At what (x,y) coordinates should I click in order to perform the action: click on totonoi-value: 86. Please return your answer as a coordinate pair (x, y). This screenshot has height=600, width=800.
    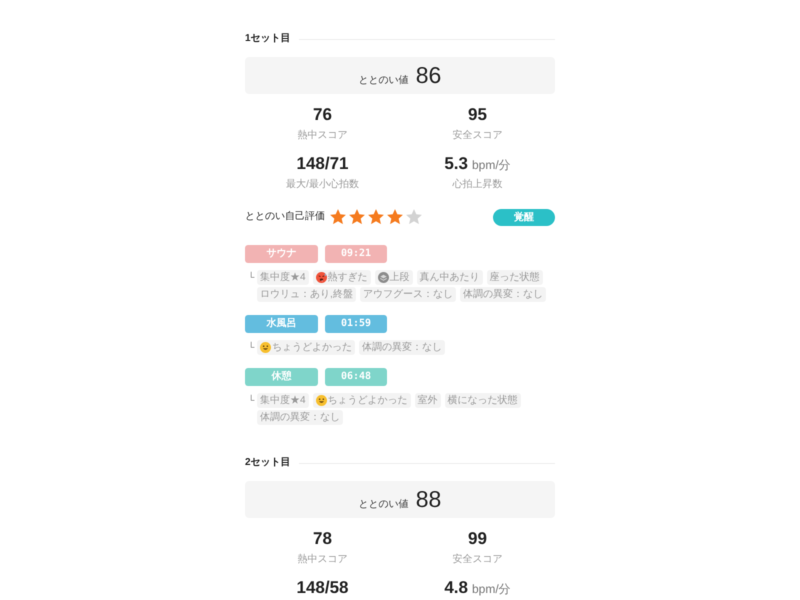
    Looking at the image, I should click on (429, 75).